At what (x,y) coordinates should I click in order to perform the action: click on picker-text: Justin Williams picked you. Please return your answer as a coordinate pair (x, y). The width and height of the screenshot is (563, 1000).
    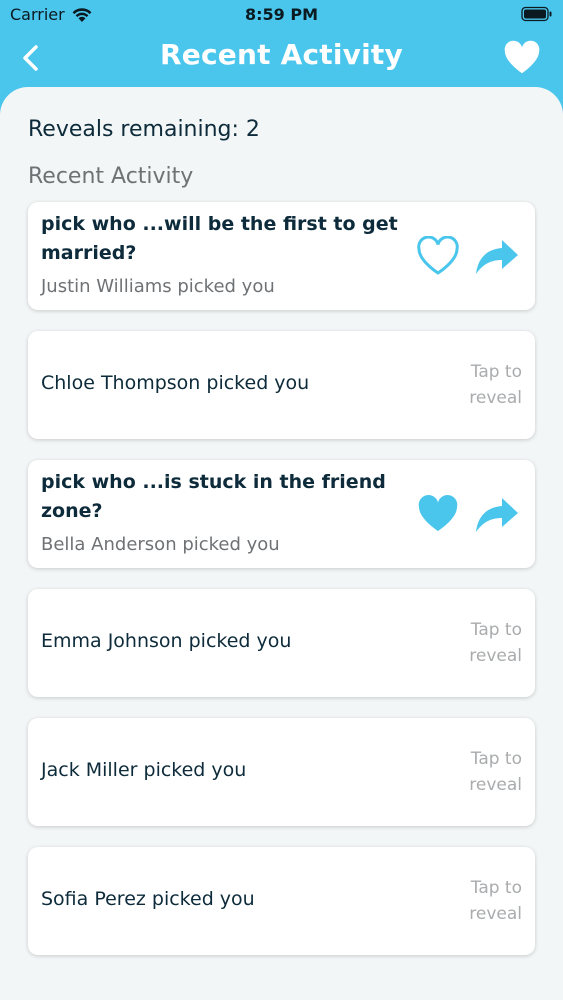
    Looking at the image, I should click on (158, 286).